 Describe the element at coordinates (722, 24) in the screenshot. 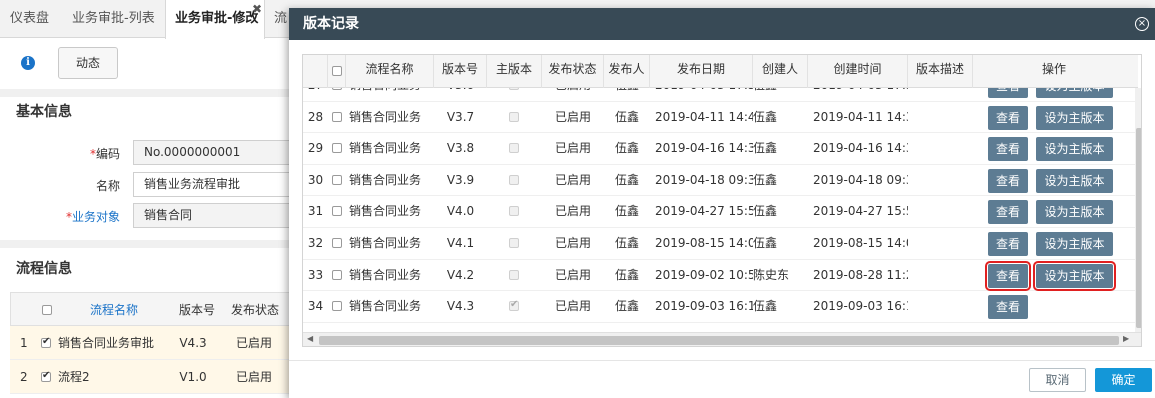

I see `dialog-header: 版本记录 ×` at that location.